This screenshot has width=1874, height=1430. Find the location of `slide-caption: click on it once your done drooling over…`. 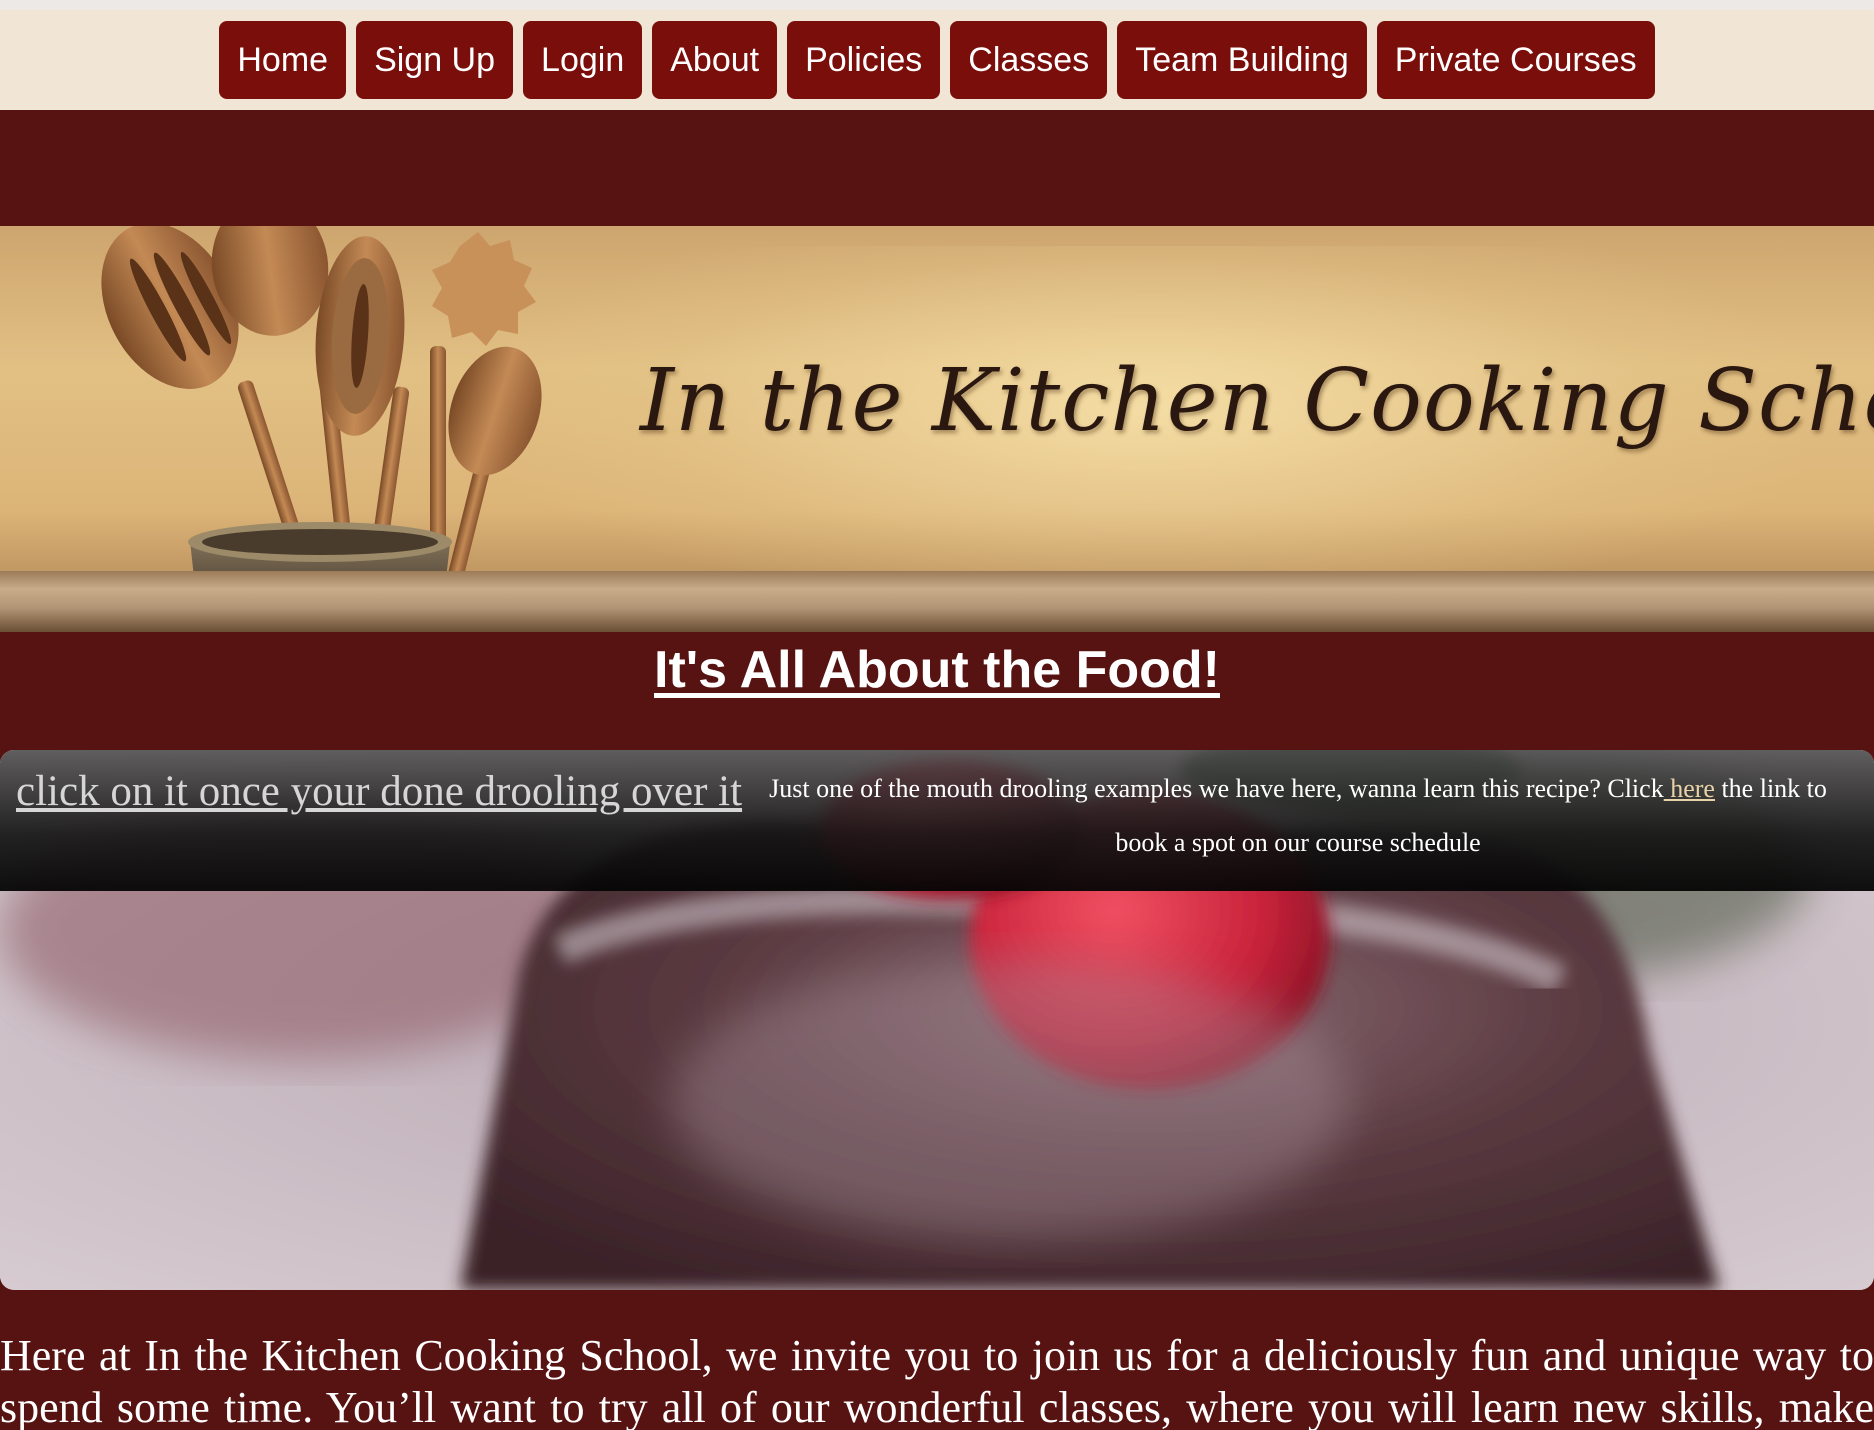

slide-caption: click on it once your done drooling over… is located at coordinates (937, 820).